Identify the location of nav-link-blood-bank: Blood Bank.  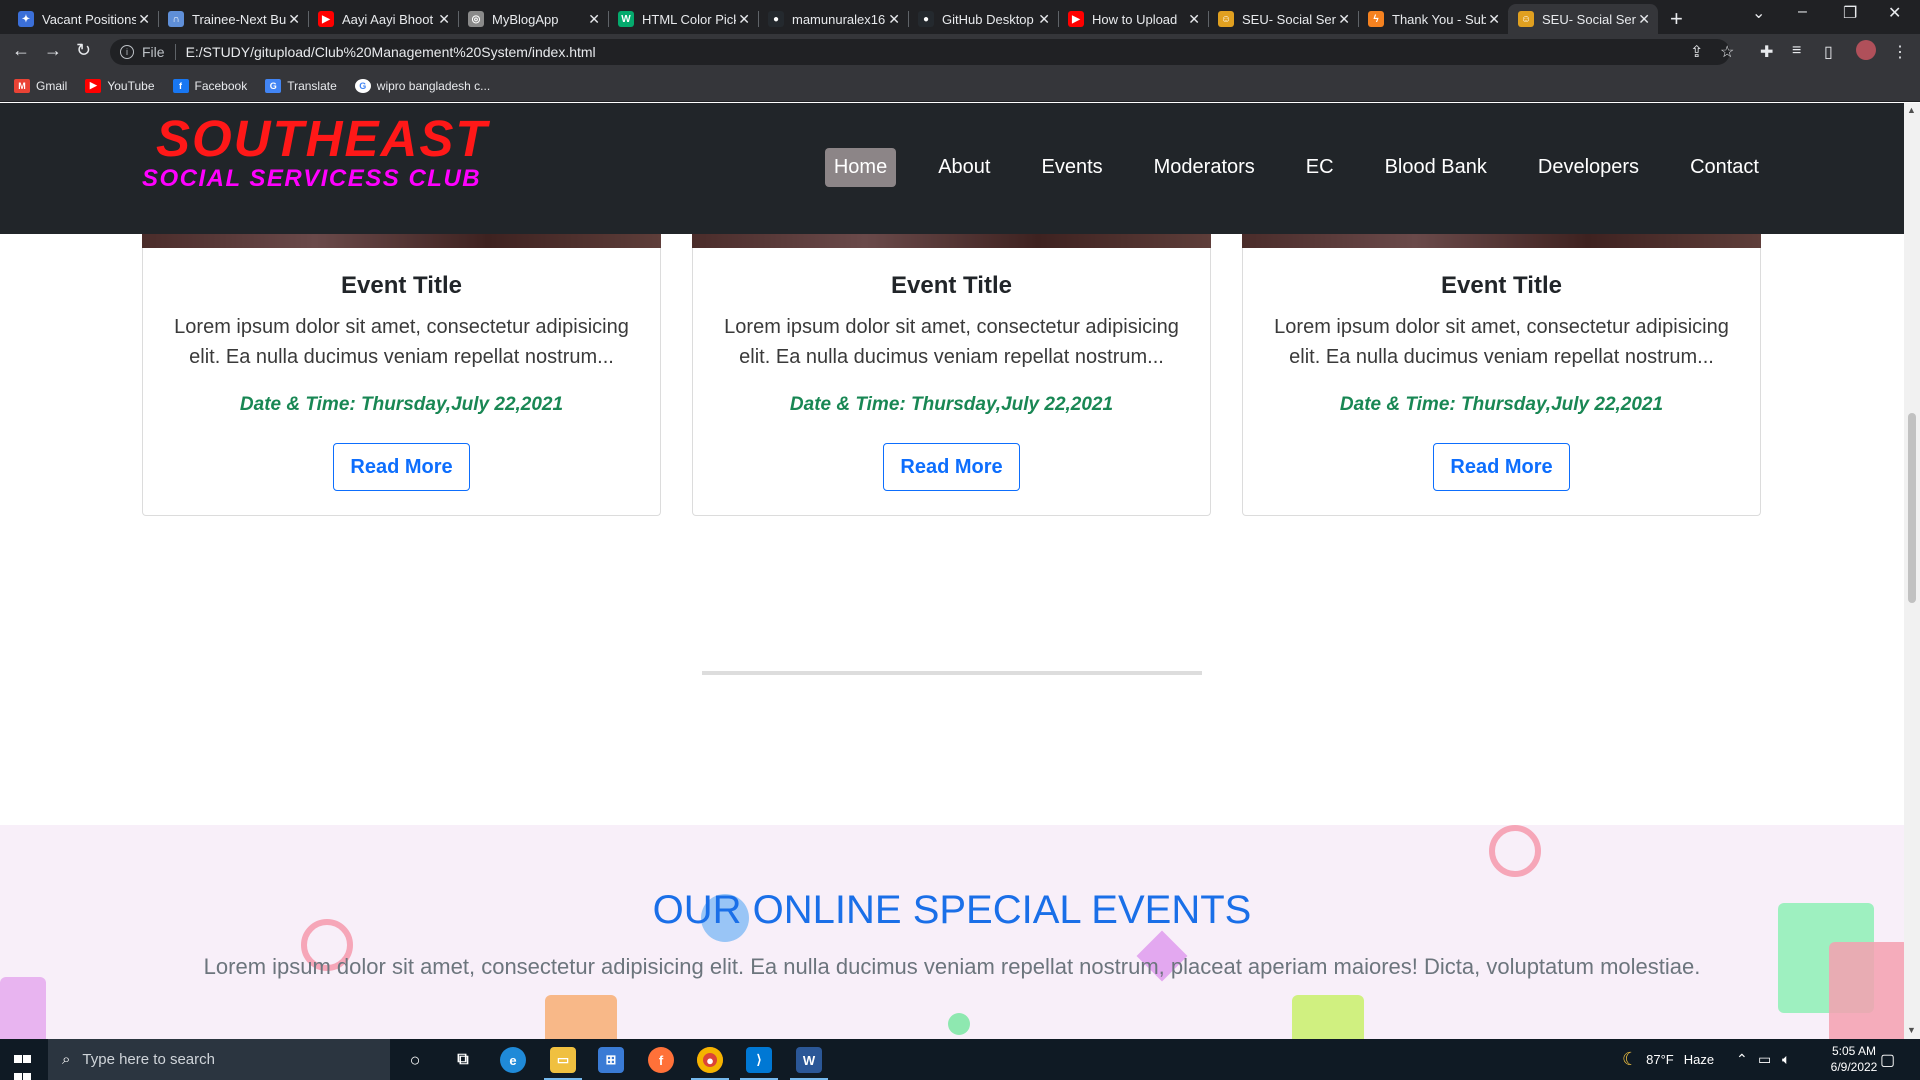
(1436, 167).